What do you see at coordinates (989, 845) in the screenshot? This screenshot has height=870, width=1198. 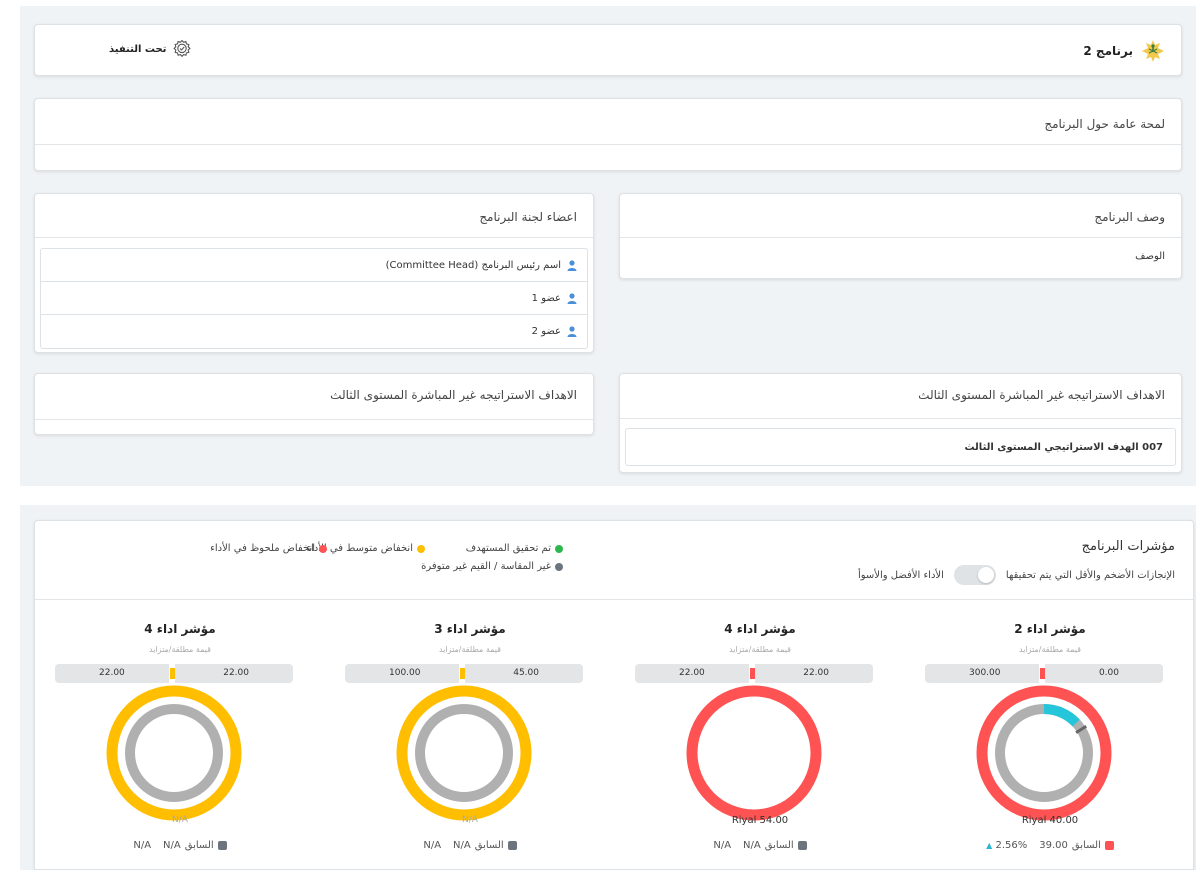 I see `up-arrow-icon: ▲` at bounding box center [989, 845].